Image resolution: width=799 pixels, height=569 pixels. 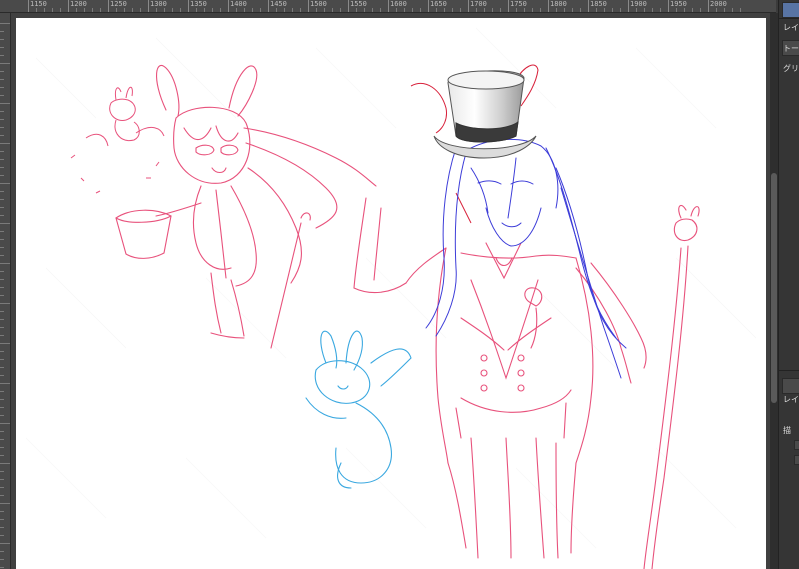 I want to click on ruler-label: 1650, so click(x=438, y=4).